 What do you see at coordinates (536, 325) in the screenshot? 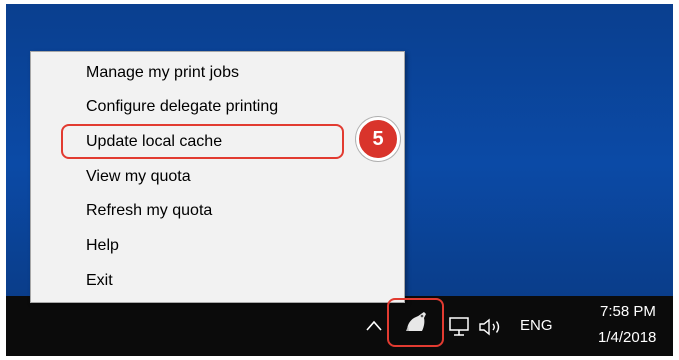
I see `input-language-indicator: ENG` at bounding box center [536, 325].